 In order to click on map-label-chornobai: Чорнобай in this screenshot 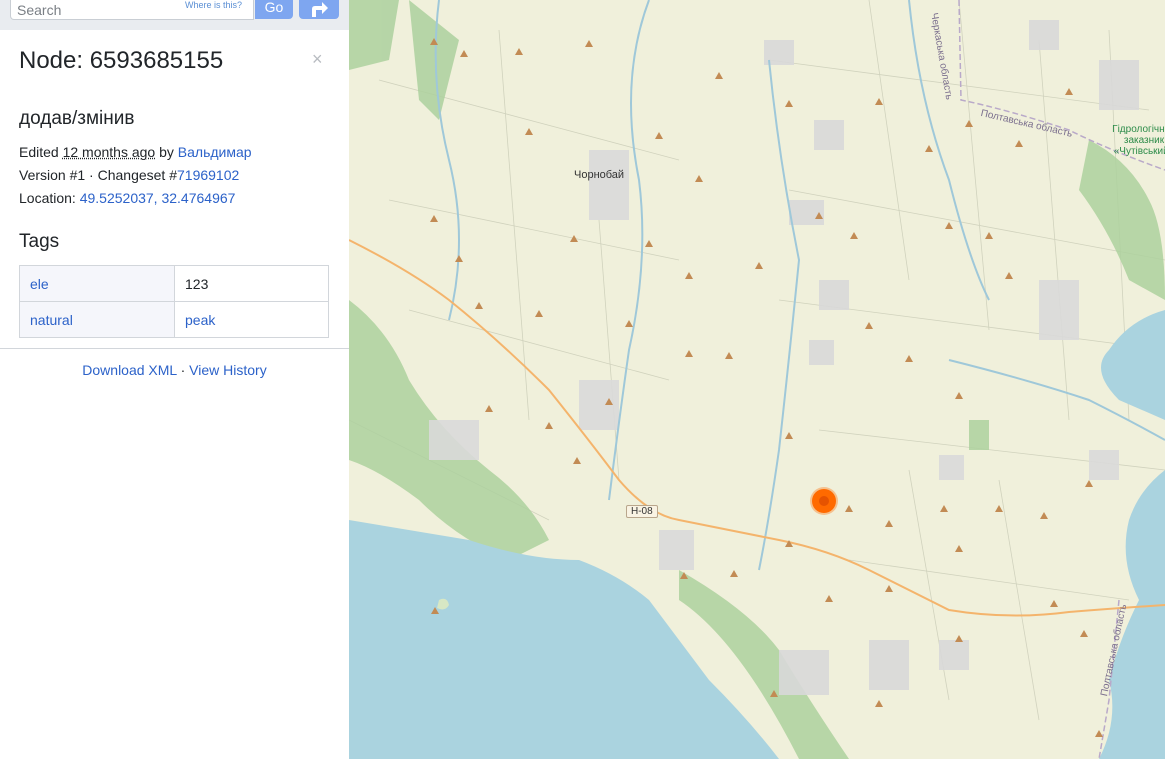, I will do `click(599, 175)`.